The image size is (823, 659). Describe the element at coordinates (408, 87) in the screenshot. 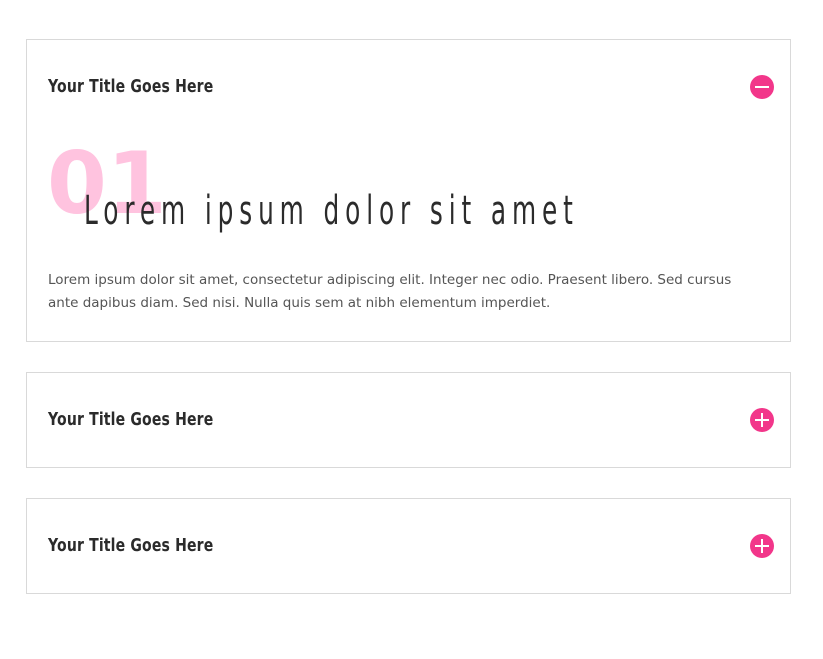

I see `accordion-header-1: Your Title Goes Here` at that location.